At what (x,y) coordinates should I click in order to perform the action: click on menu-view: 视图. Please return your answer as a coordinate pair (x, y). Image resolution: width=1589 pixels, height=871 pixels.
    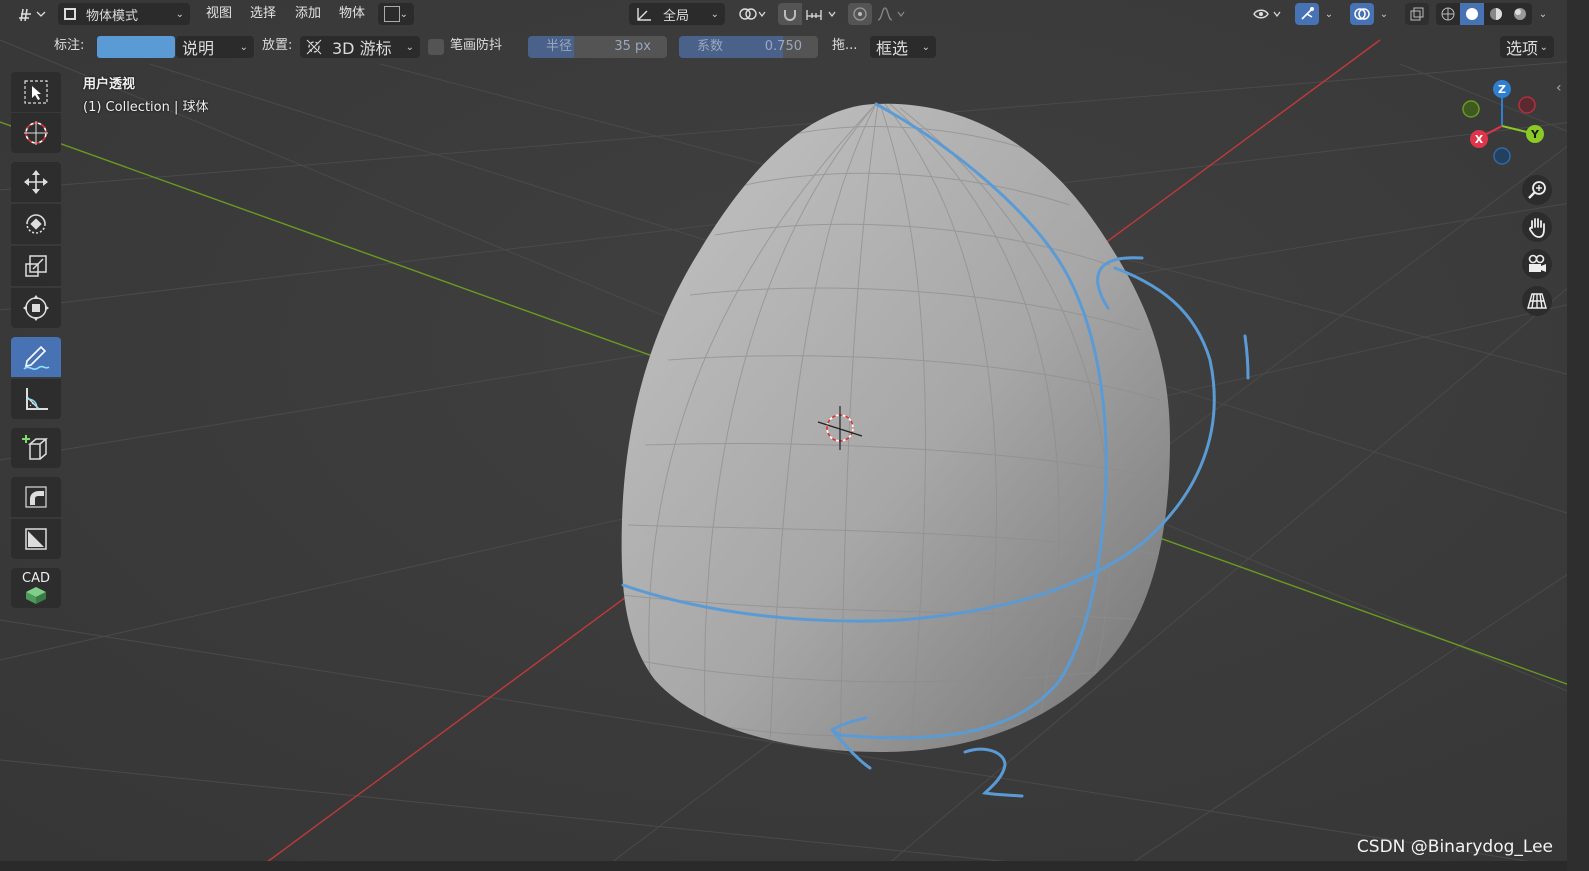
    Looking at the image, I should click on (219, 14).